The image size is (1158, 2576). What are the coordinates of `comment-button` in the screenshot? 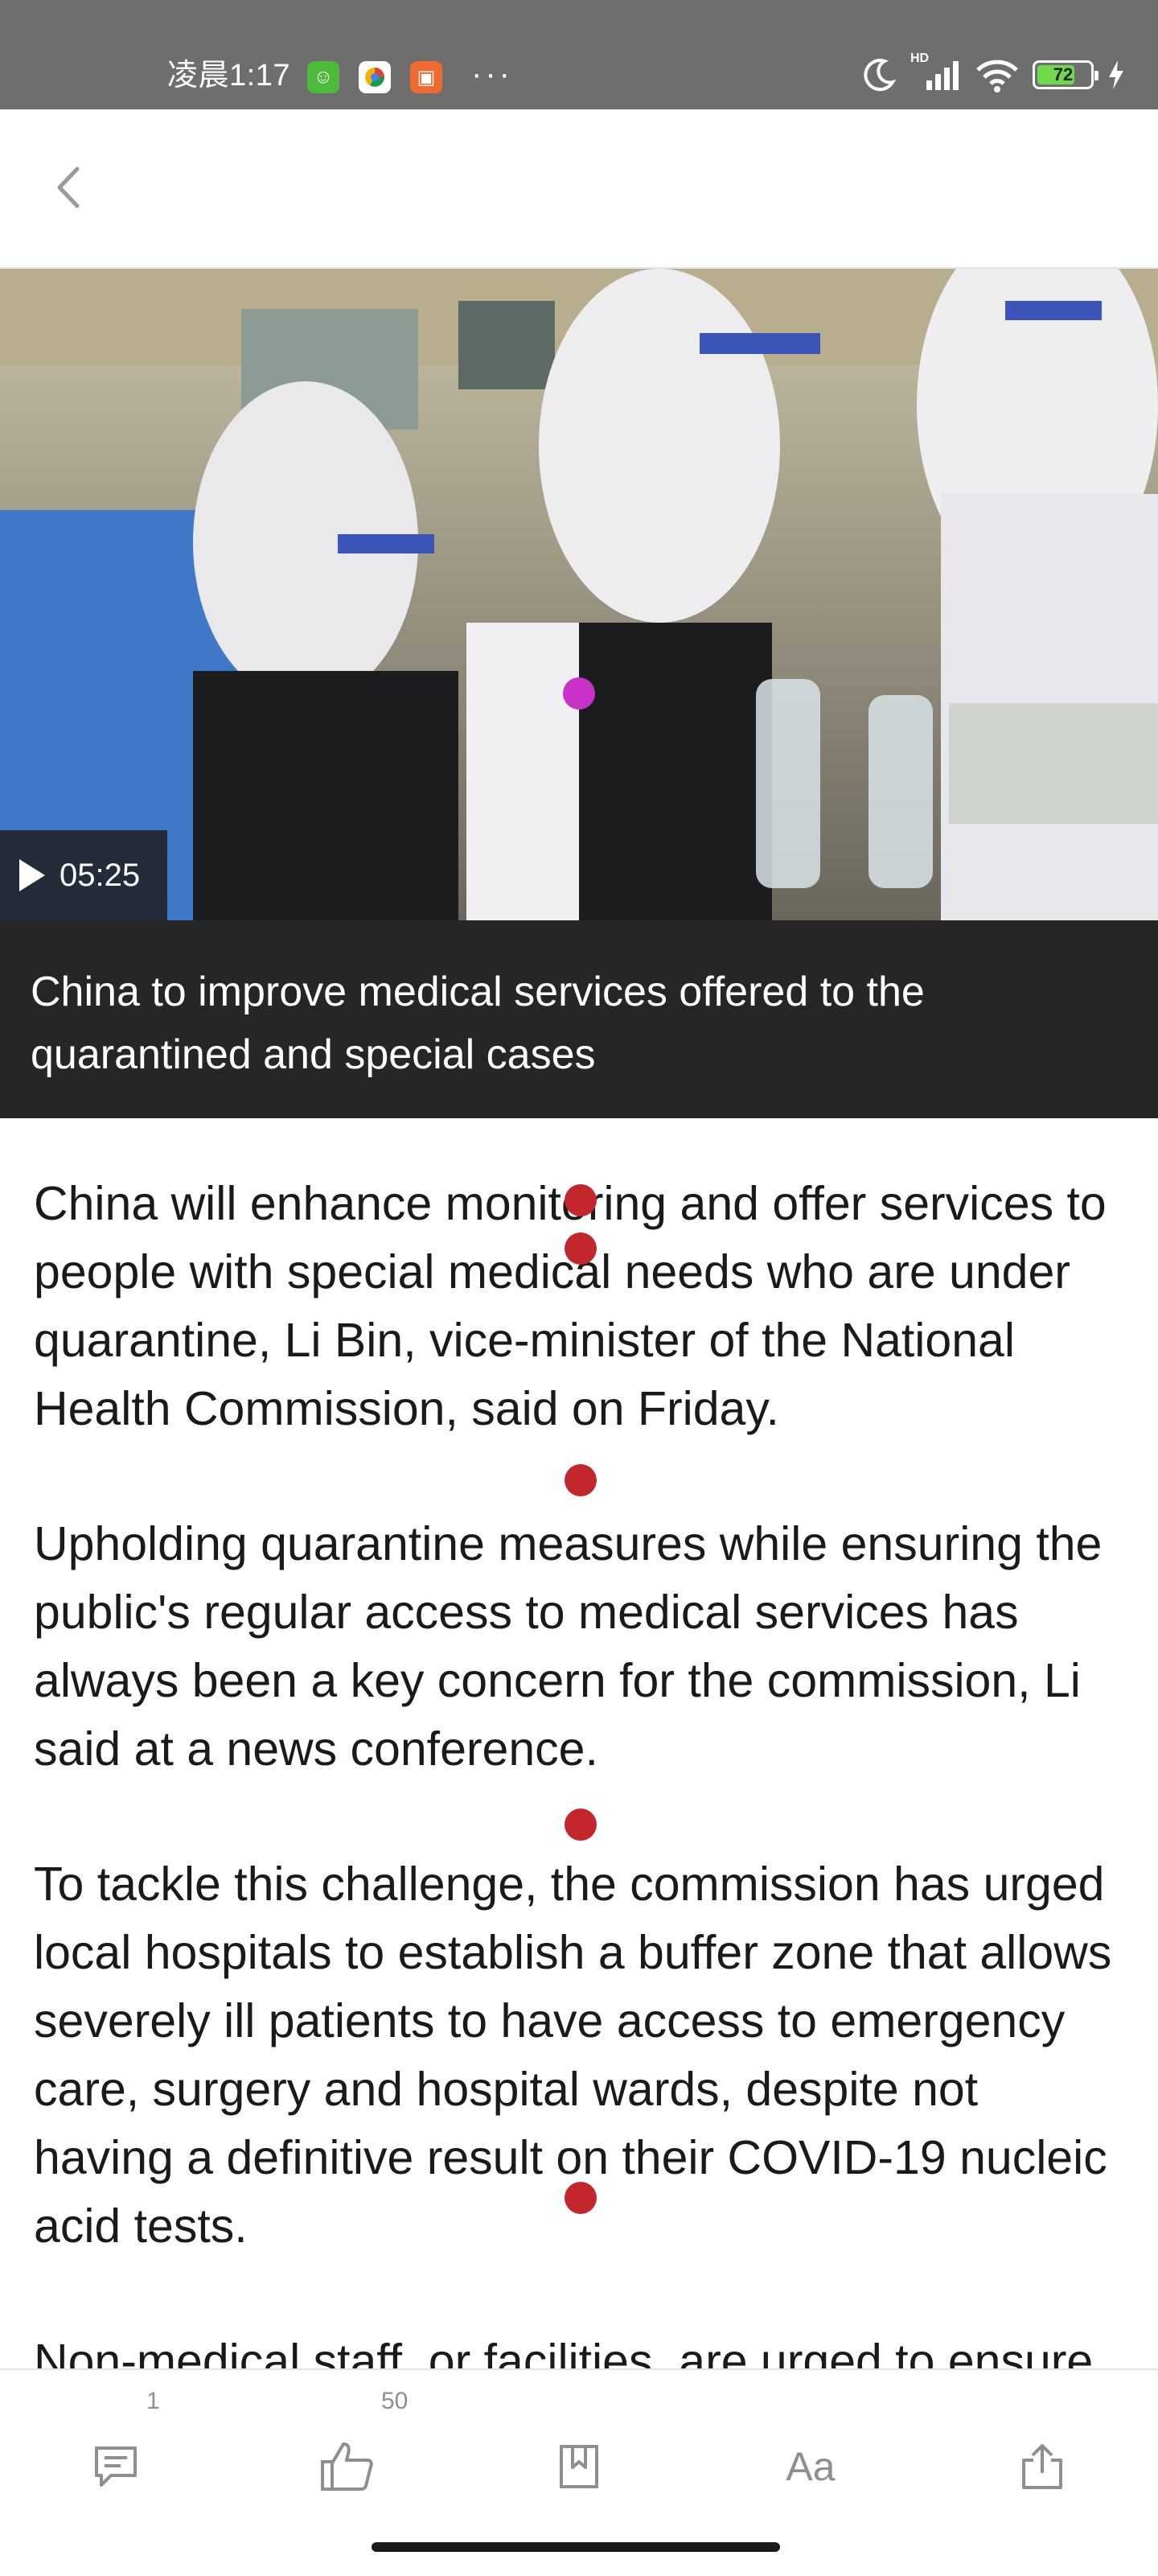 It's located at (116, 2466).